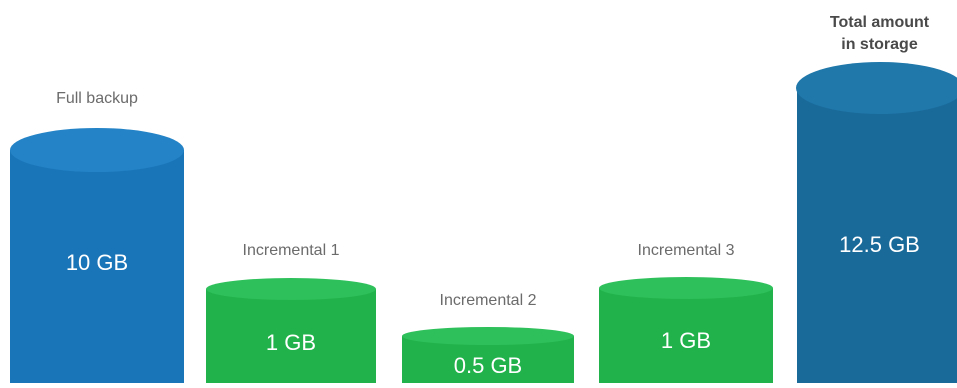 The image size is (957, 388). Describe the element at coordinates (291, 250) in the screenshot. I see `label-incremental-1: Incremental 1` at that location.